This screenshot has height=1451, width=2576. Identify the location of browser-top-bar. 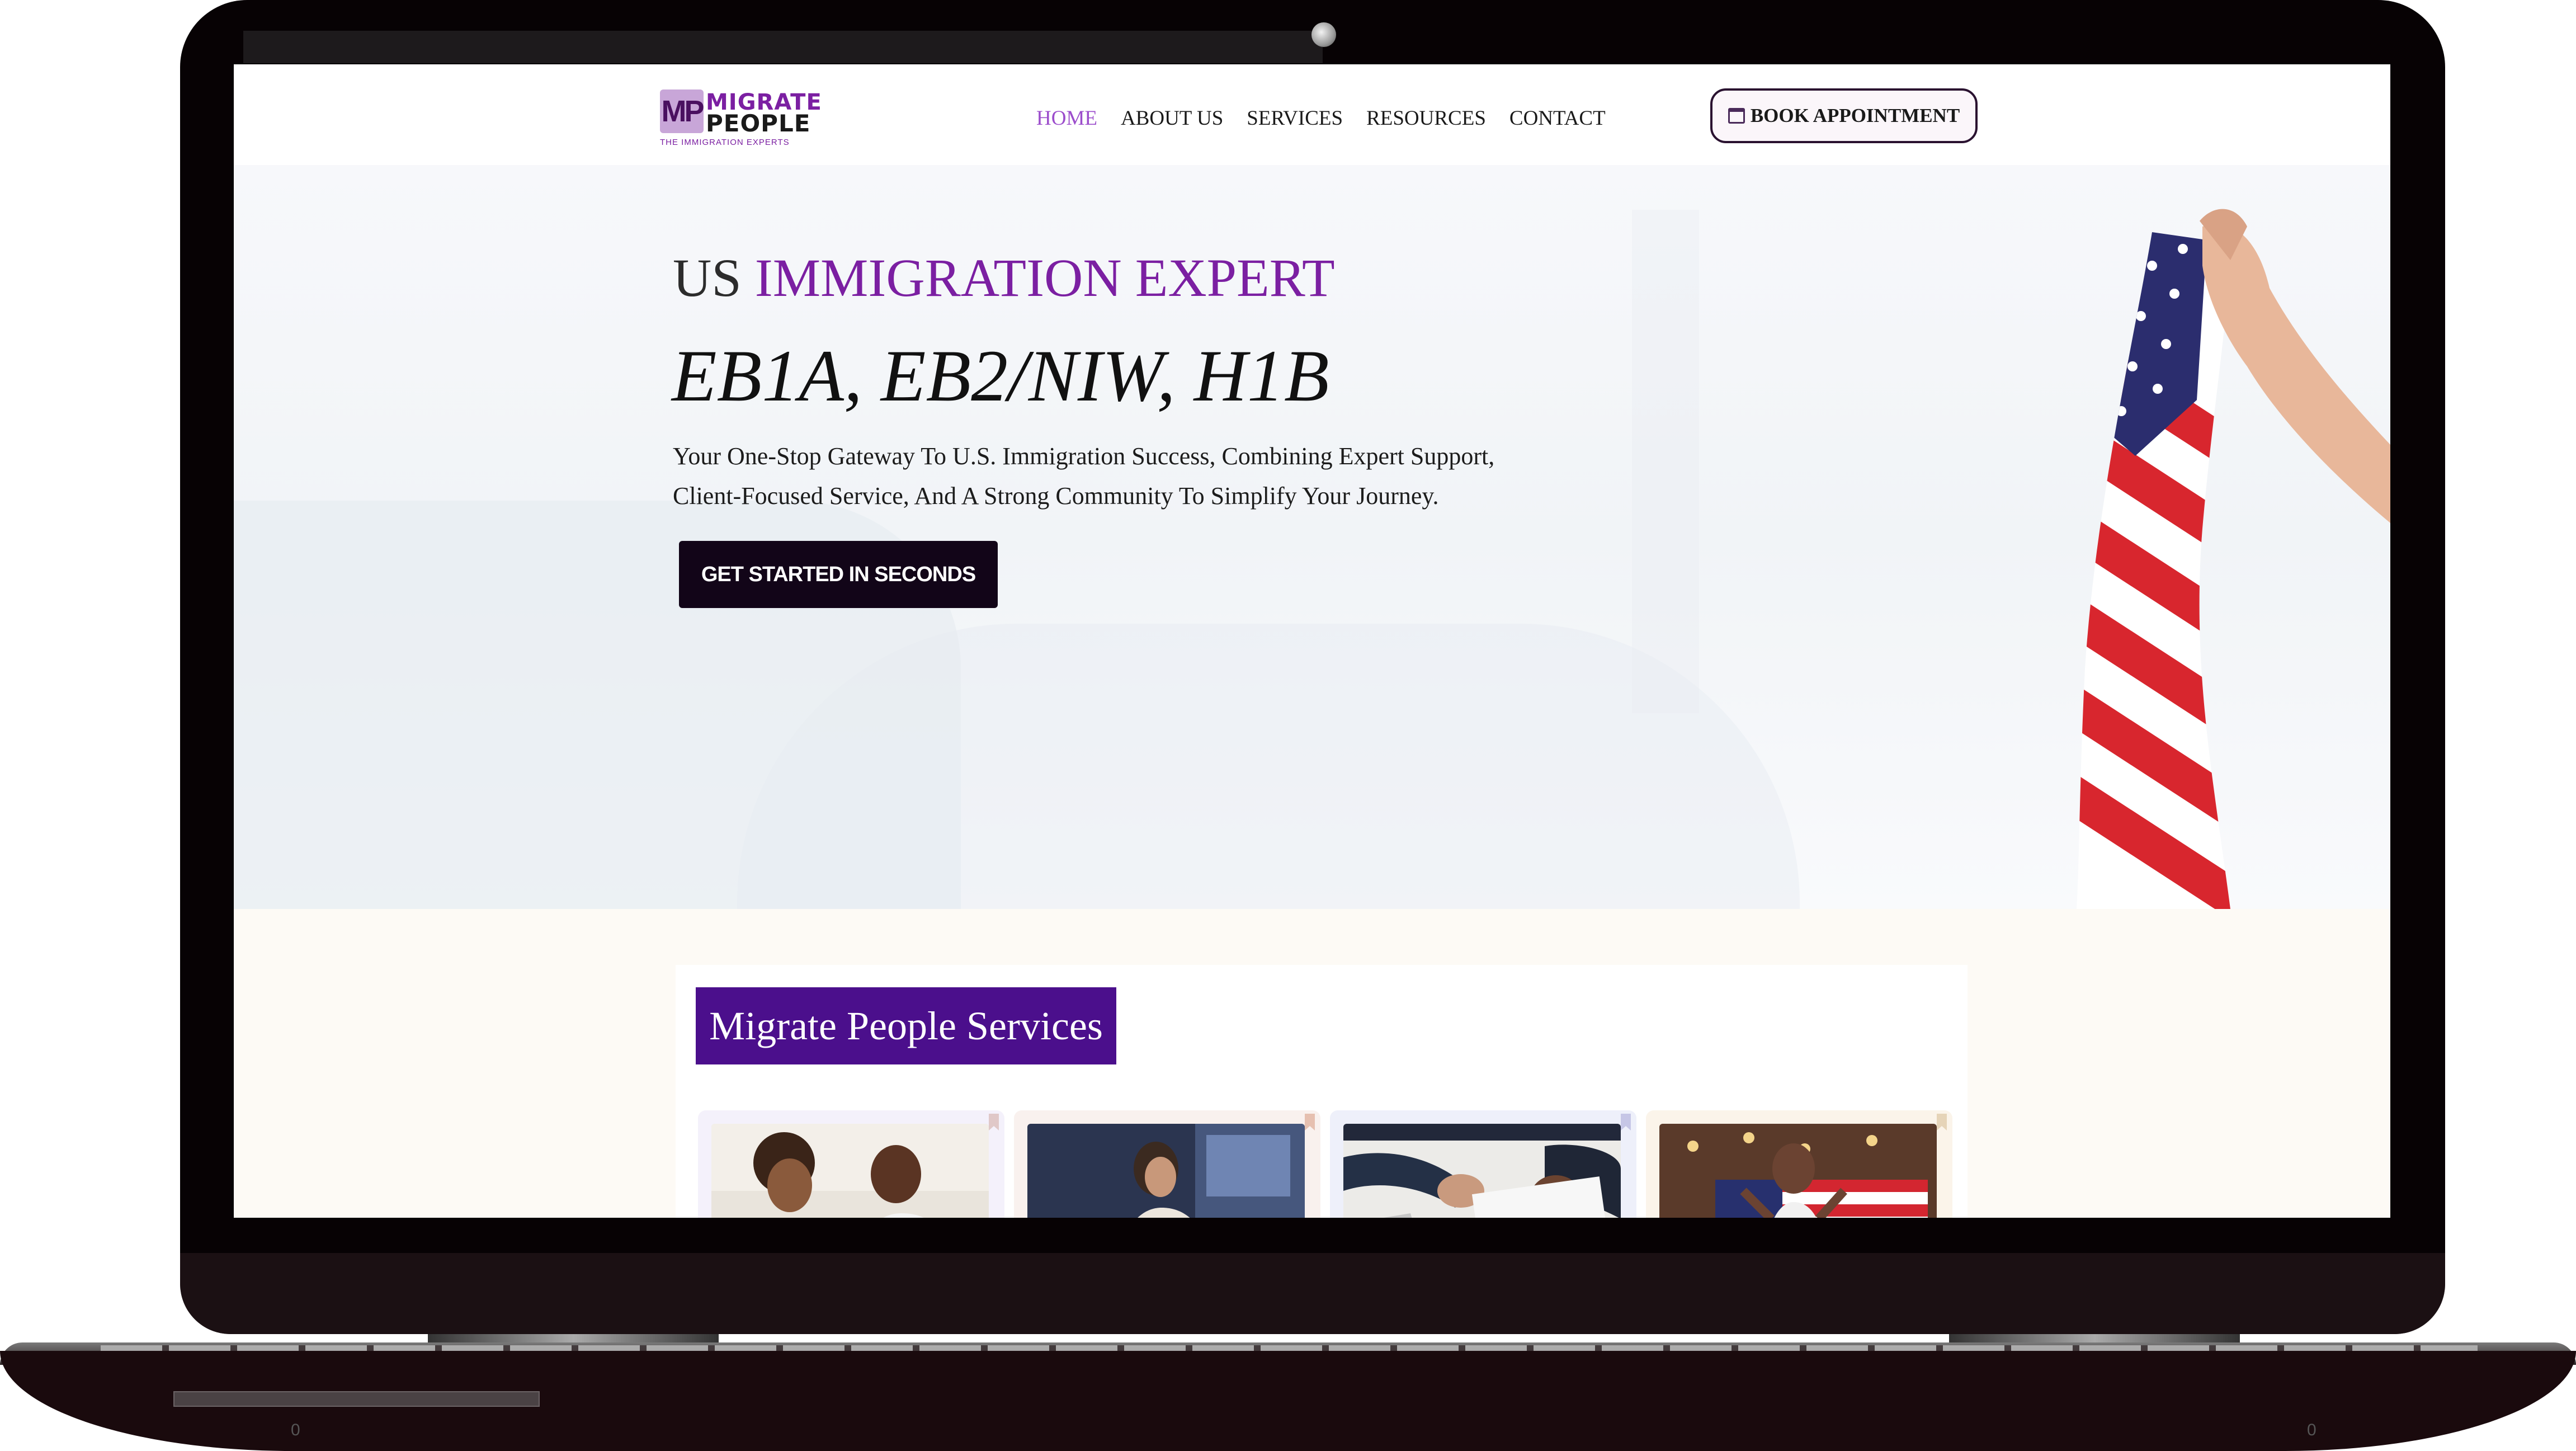
(783, 47).